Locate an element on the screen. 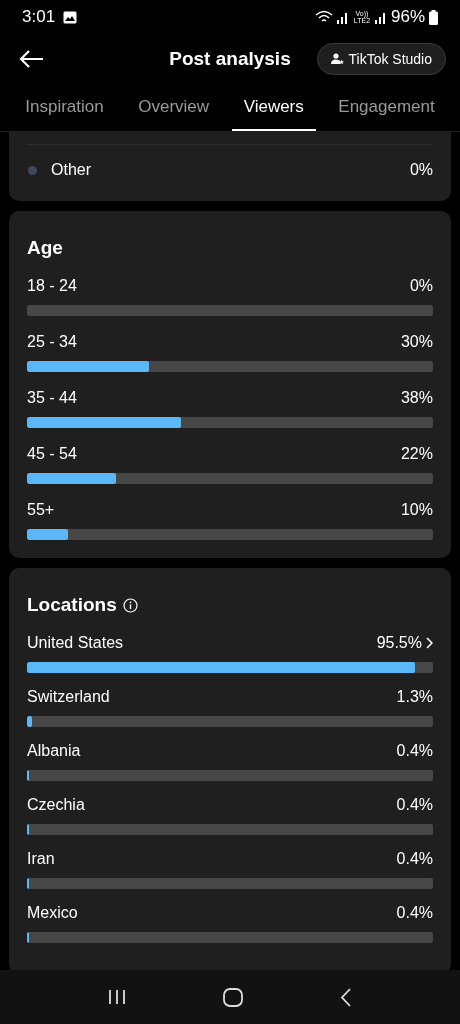 The width and height of the screenshot is (460, 1024). clock: 3:01 is located at coordinates (39, 17).